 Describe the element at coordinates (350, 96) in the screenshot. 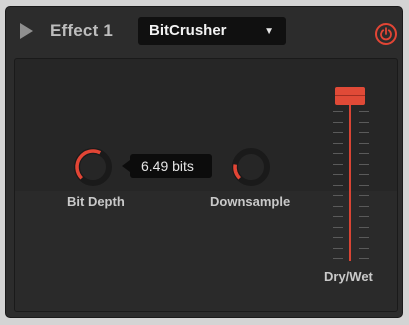

I see `dry-wet-fader-handle` at that location.